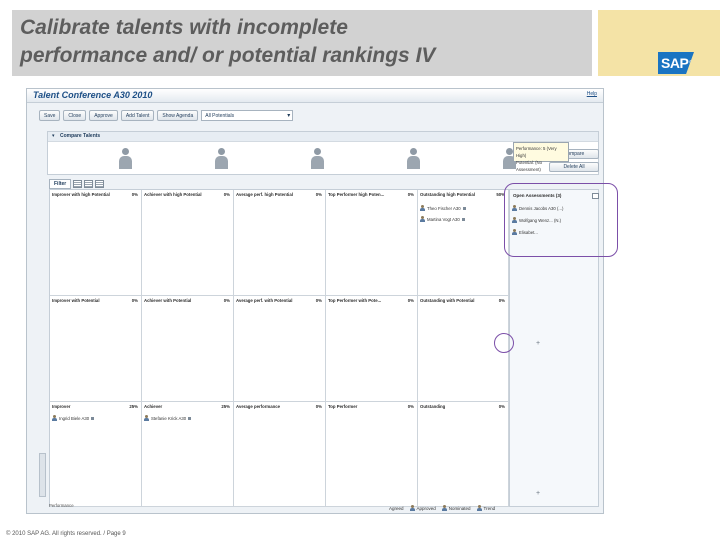 The width and height of the screenshot is (720, 540). I want to click on cell-achiever: Achiever 25% Stefanie Krick A30, so click(188, 454).